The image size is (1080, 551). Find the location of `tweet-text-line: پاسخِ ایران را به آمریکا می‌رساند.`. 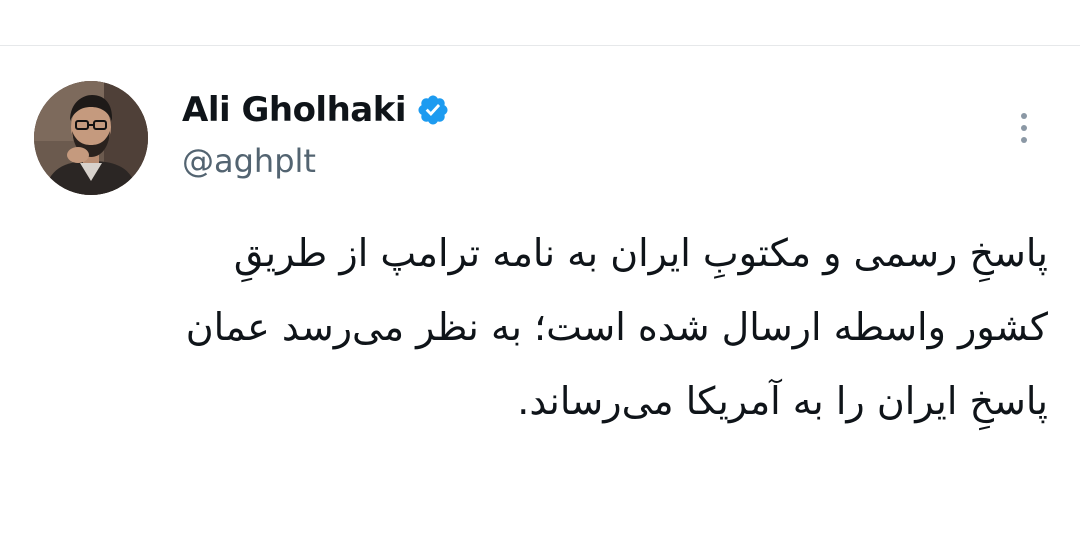

tweet-text-line: پاسخِ ایران را به آمریکا می‌رساند. is located at coordinates (782, 401).